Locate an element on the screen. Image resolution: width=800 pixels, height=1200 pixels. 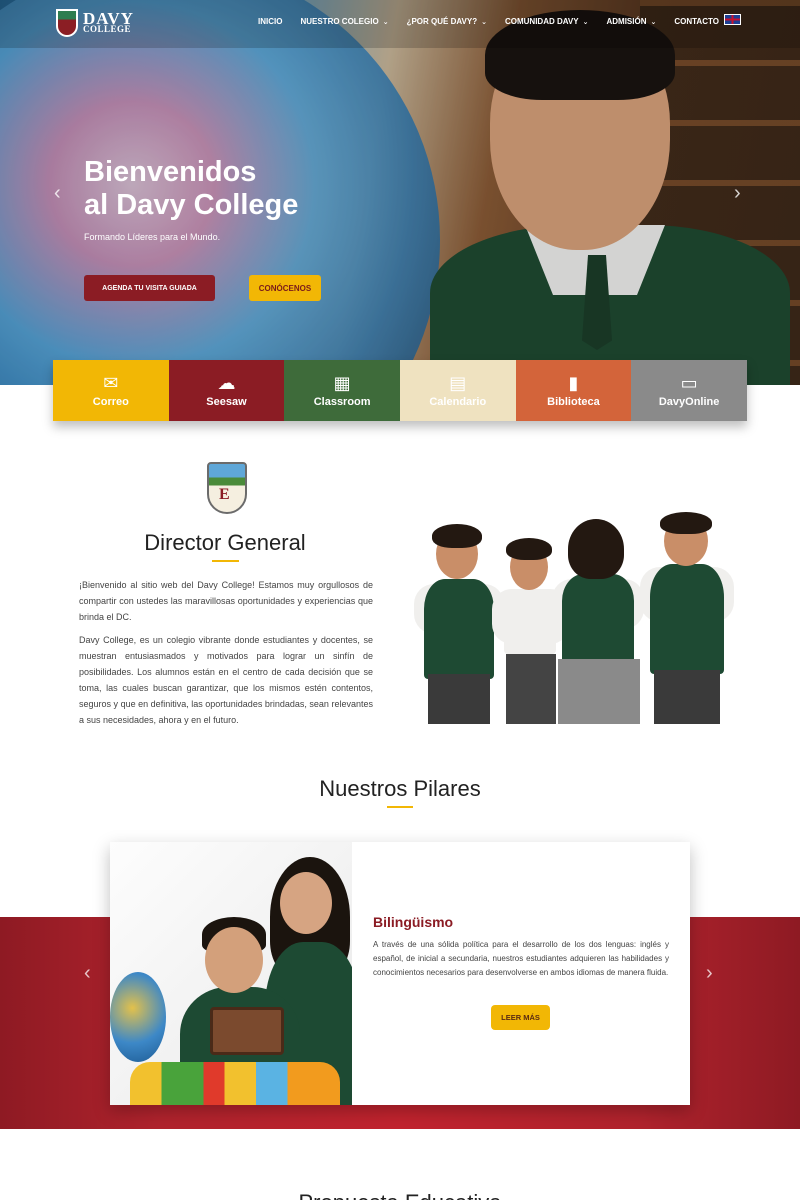
tile-calendario: ▤ Calendario is located at coordinates (457, 390).